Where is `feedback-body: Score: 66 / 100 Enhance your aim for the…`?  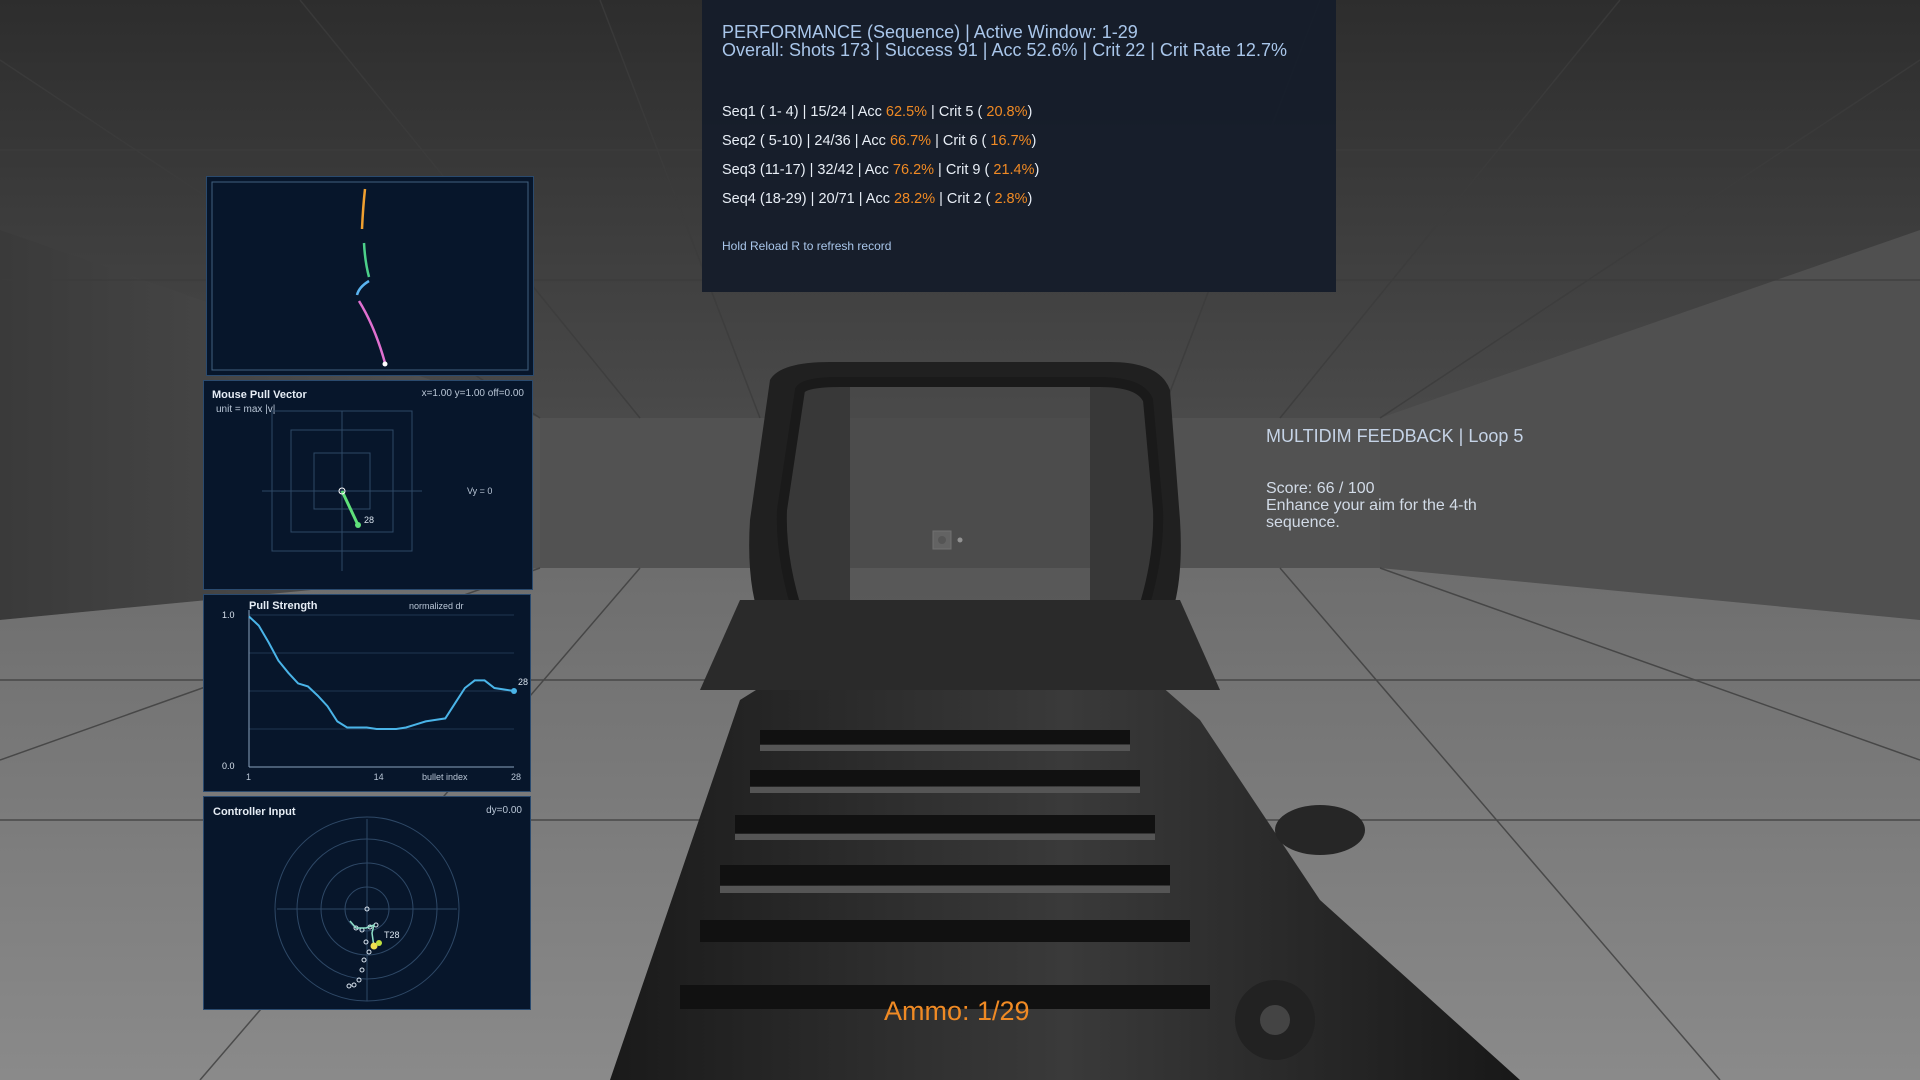
feedback-body: Score: 66 / 100 Enhance your aim for the… is located at coordinates (1396, 505).